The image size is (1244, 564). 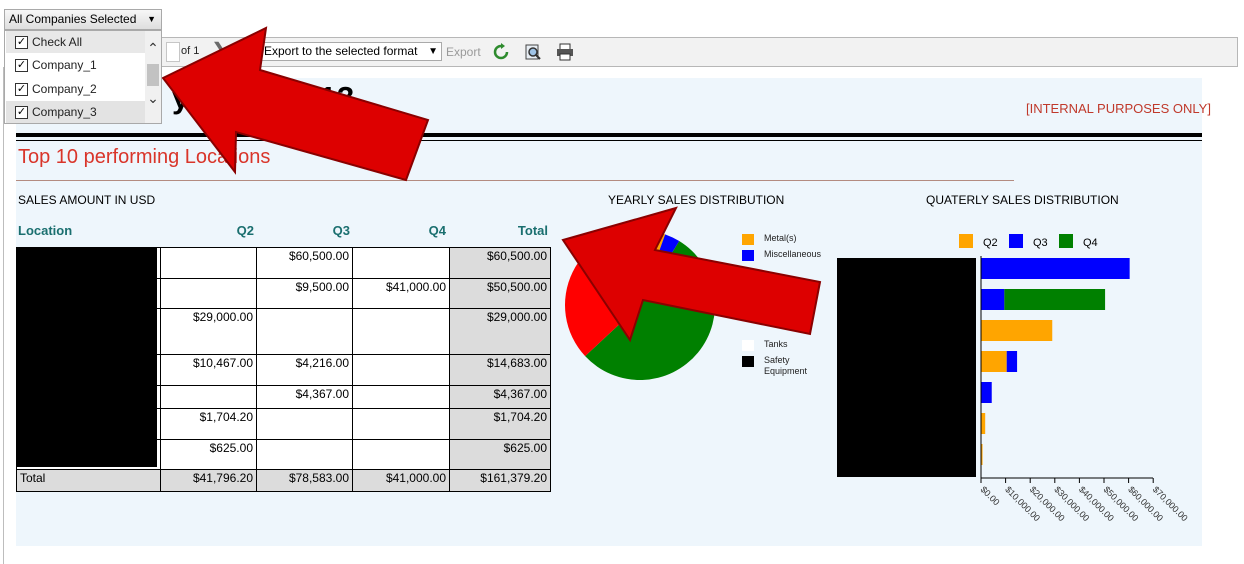 What do you see at coordinates (173, 52) in the screenshot?
I see `page-number-input` at bounding box center [173, 52].